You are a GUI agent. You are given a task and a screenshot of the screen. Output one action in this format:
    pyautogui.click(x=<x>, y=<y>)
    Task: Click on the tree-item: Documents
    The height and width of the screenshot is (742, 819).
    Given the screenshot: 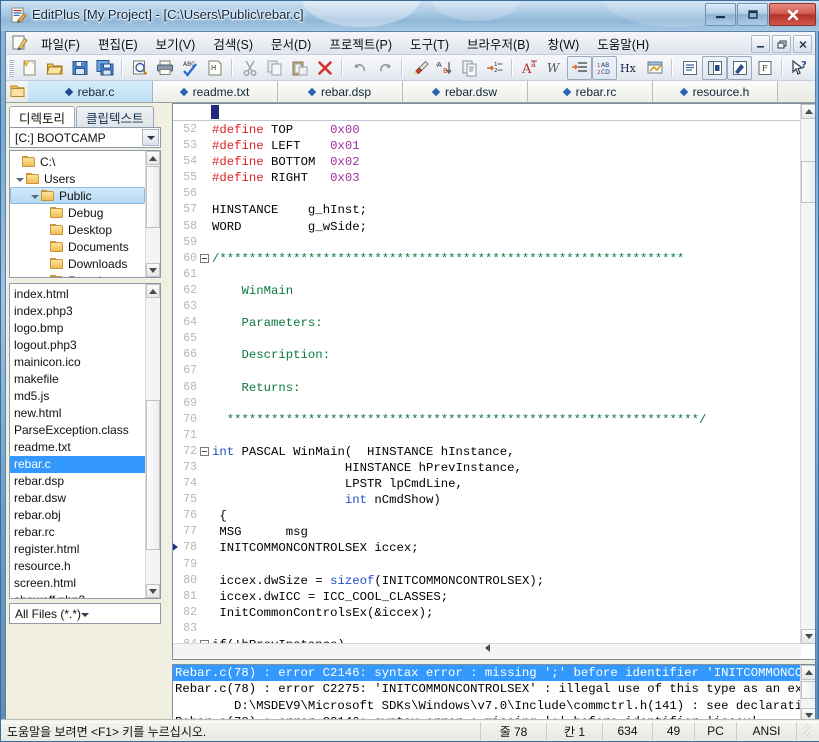 What is the action you would take?
    pyautogui.click(x=77, y=246)
    